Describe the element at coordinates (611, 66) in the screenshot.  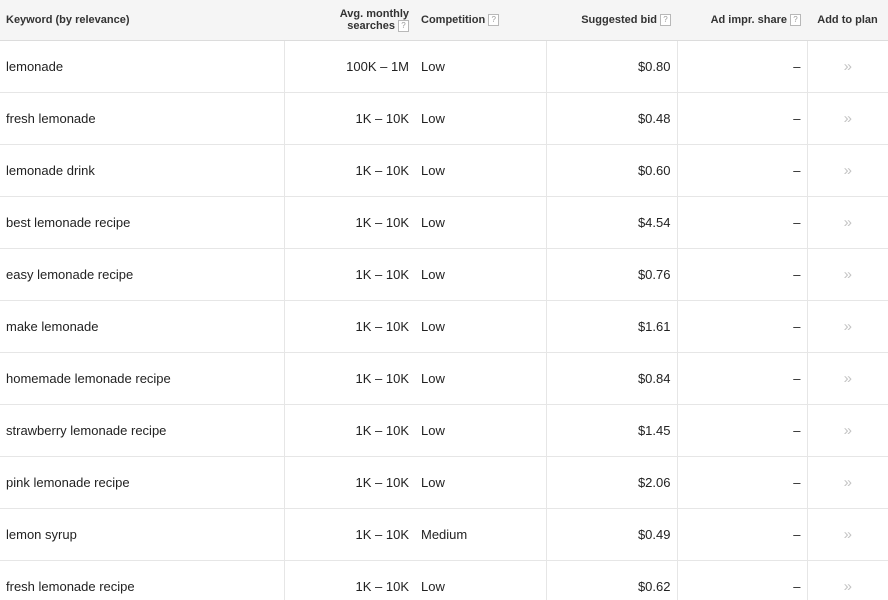
I see `suggested-bid-cell: $0.80` at that location.